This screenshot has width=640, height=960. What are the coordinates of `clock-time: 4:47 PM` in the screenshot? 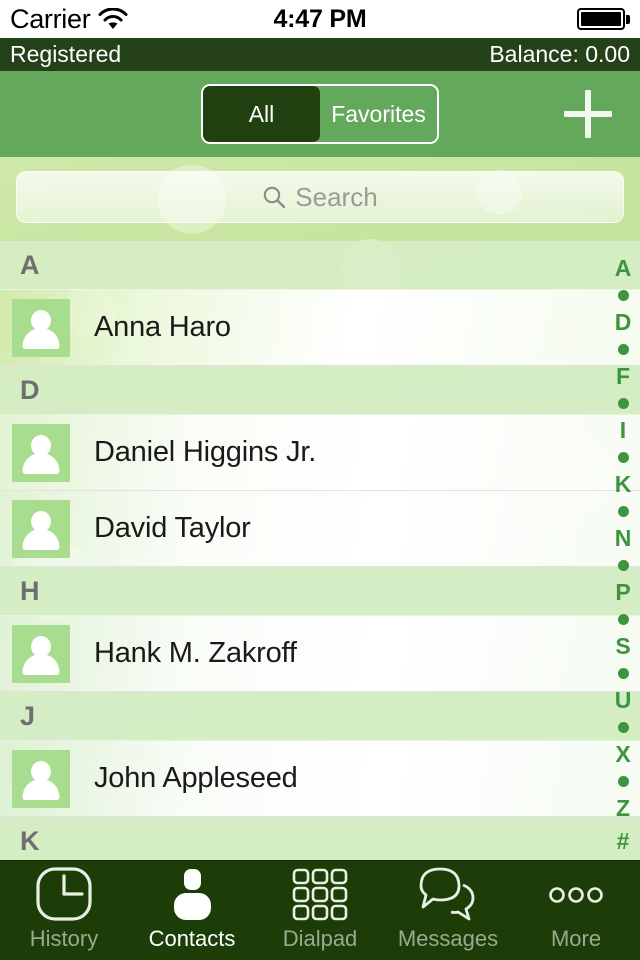 It's located at (320, 18).